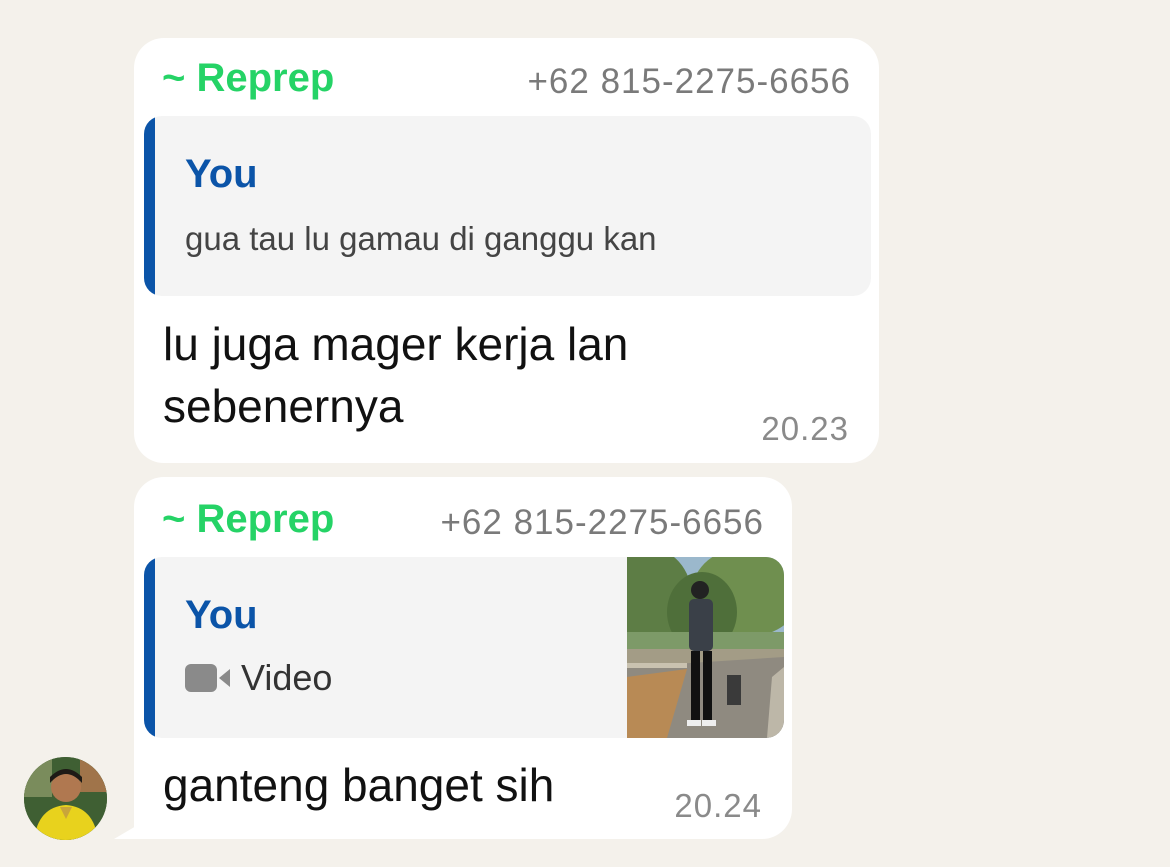 The width and height of the screenshot is (1170, 867). I want to click on avatar, so click(65, 798).